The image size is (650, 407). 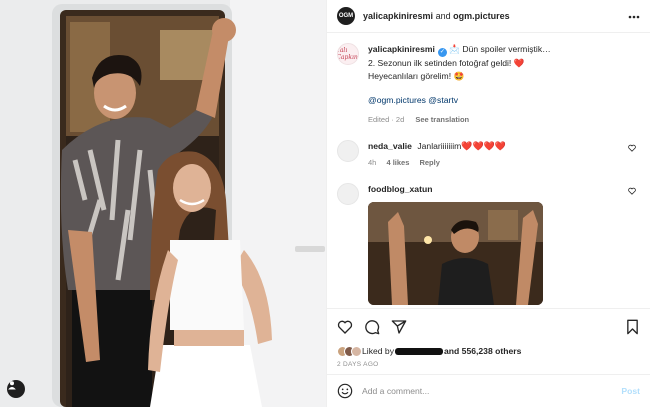 What do you see at coordinates (358, 364) in the screenshot?
I see `post-date: 2 DAYS AGO` at bounding box center [358, 364].